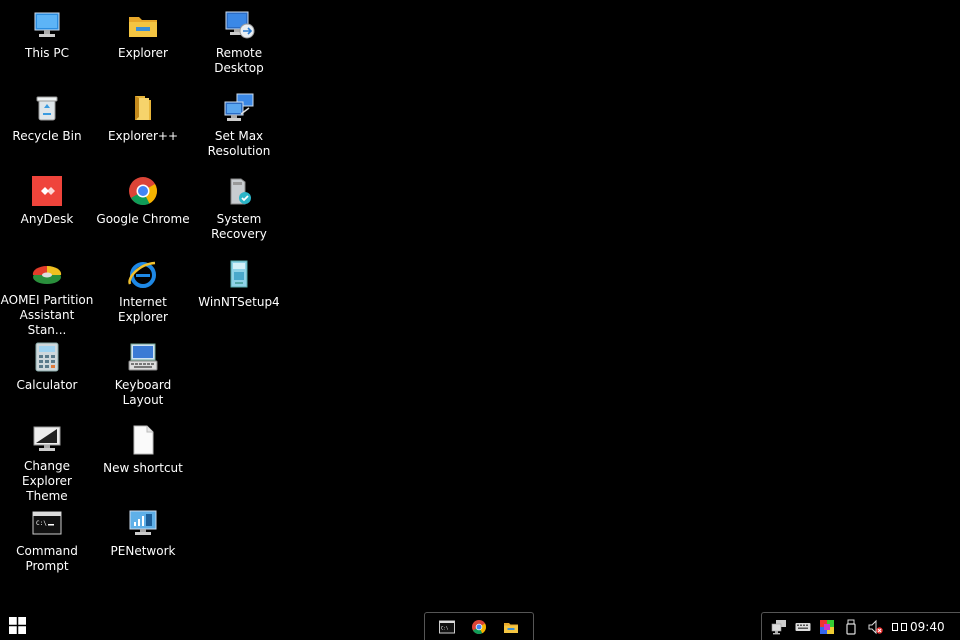 The height and width of the screenshot is (640, 960). Describe the element at coordinates (47, 385) in the screenshot. I see `desktop-icon-label: Calculator` at that location.